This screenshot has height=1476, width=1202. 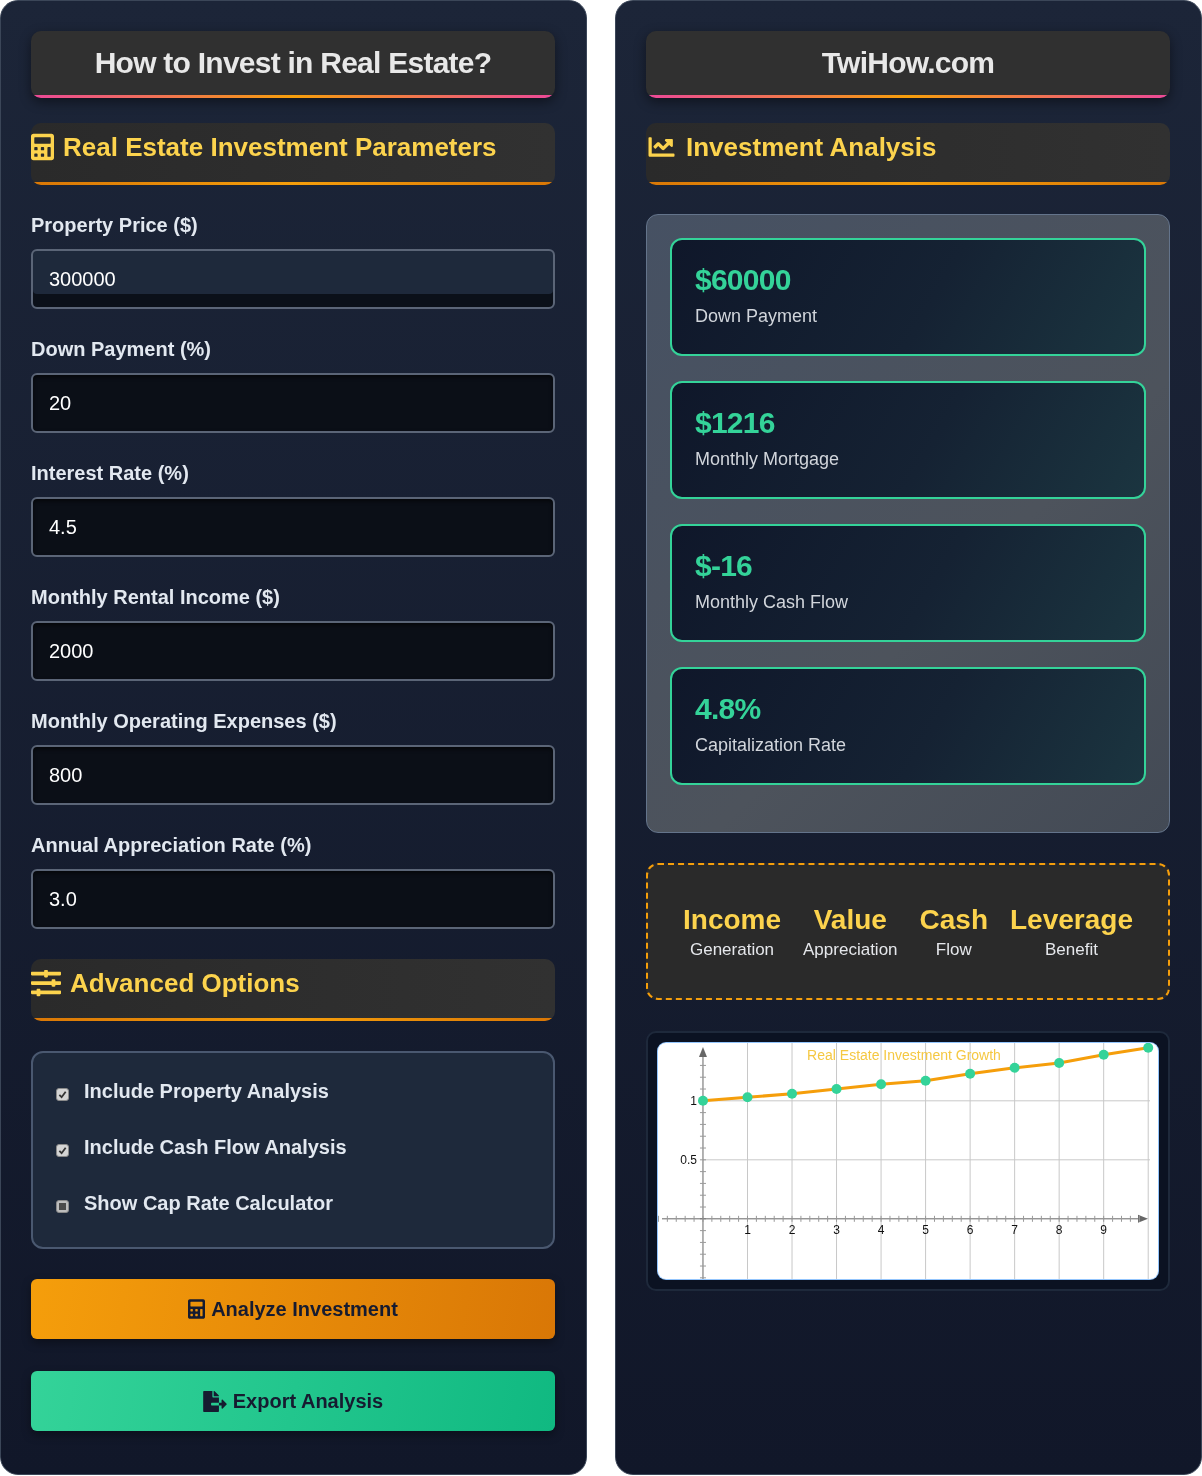 What do you see at coordinates (172, 845) in the screenshot?
I see `field-label: Annual Appreciation Rate (%)` at bounding box center [172, 845].